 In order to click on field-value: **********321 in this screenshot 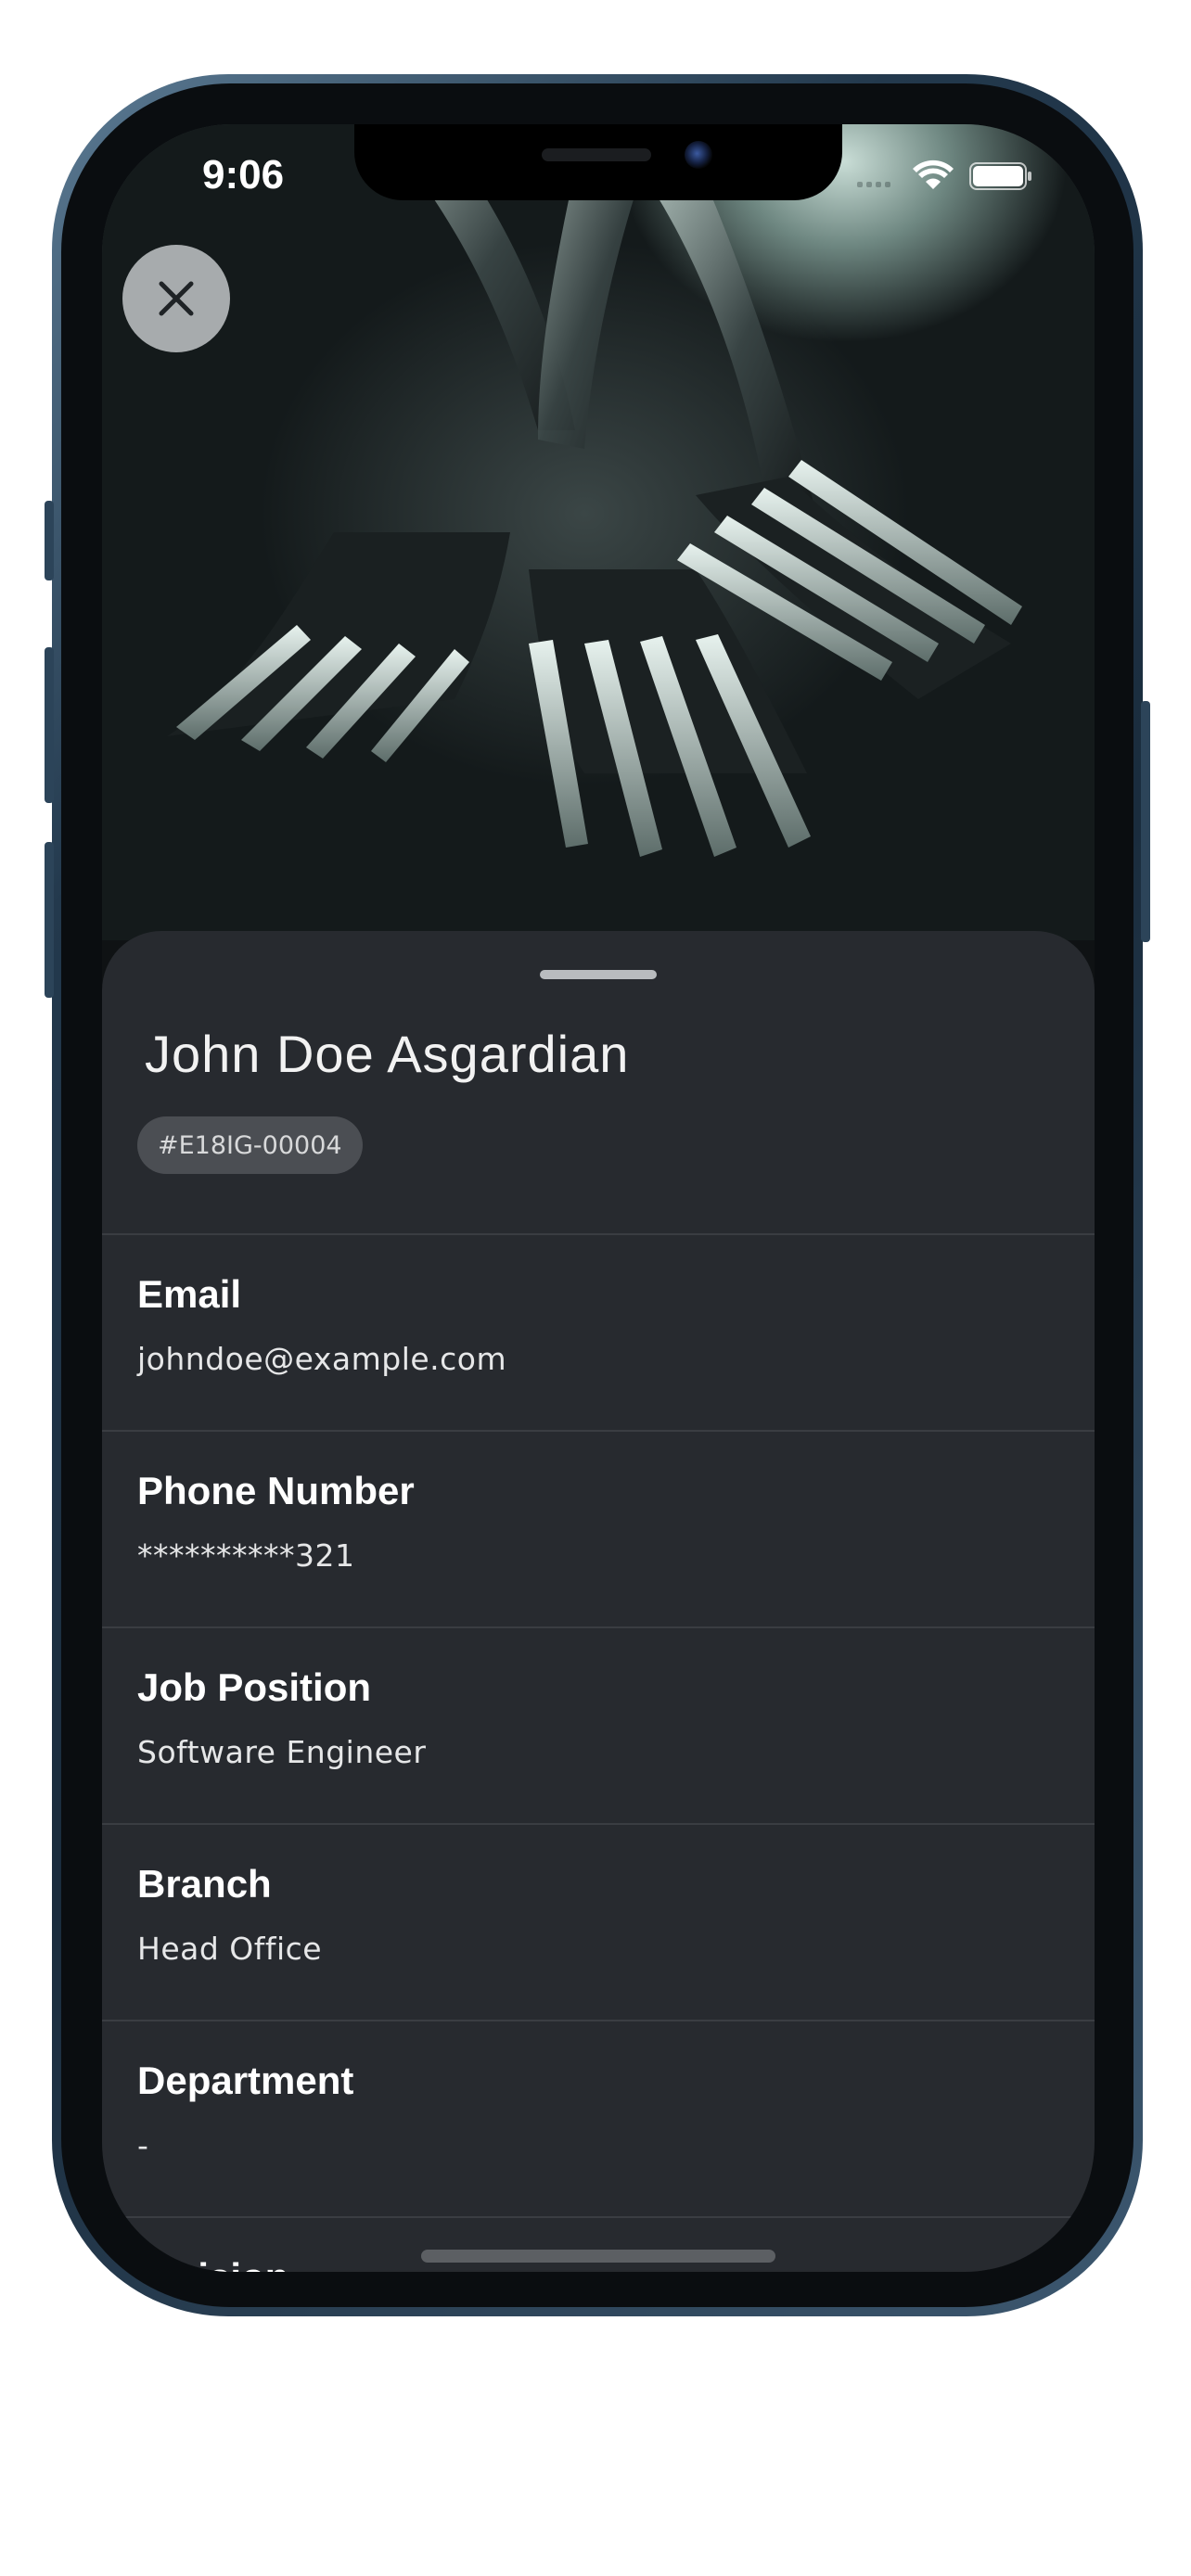, I will do `click(246, 1555)`.